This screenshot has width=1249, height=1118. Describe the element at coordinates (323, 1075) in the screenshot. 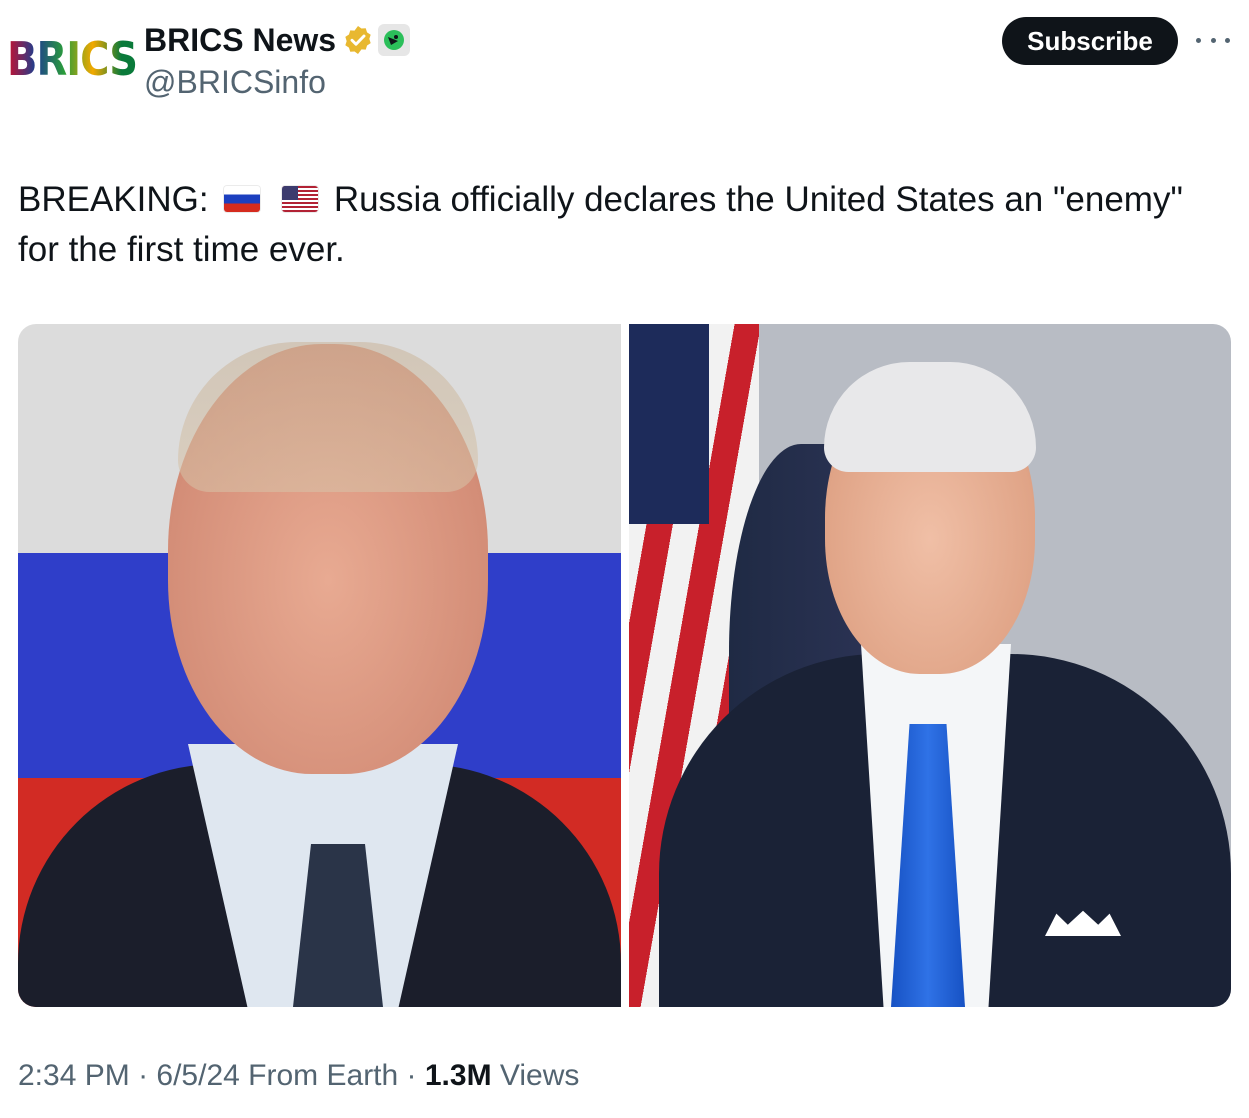

I see `tweet-source: From Earth` at that location.